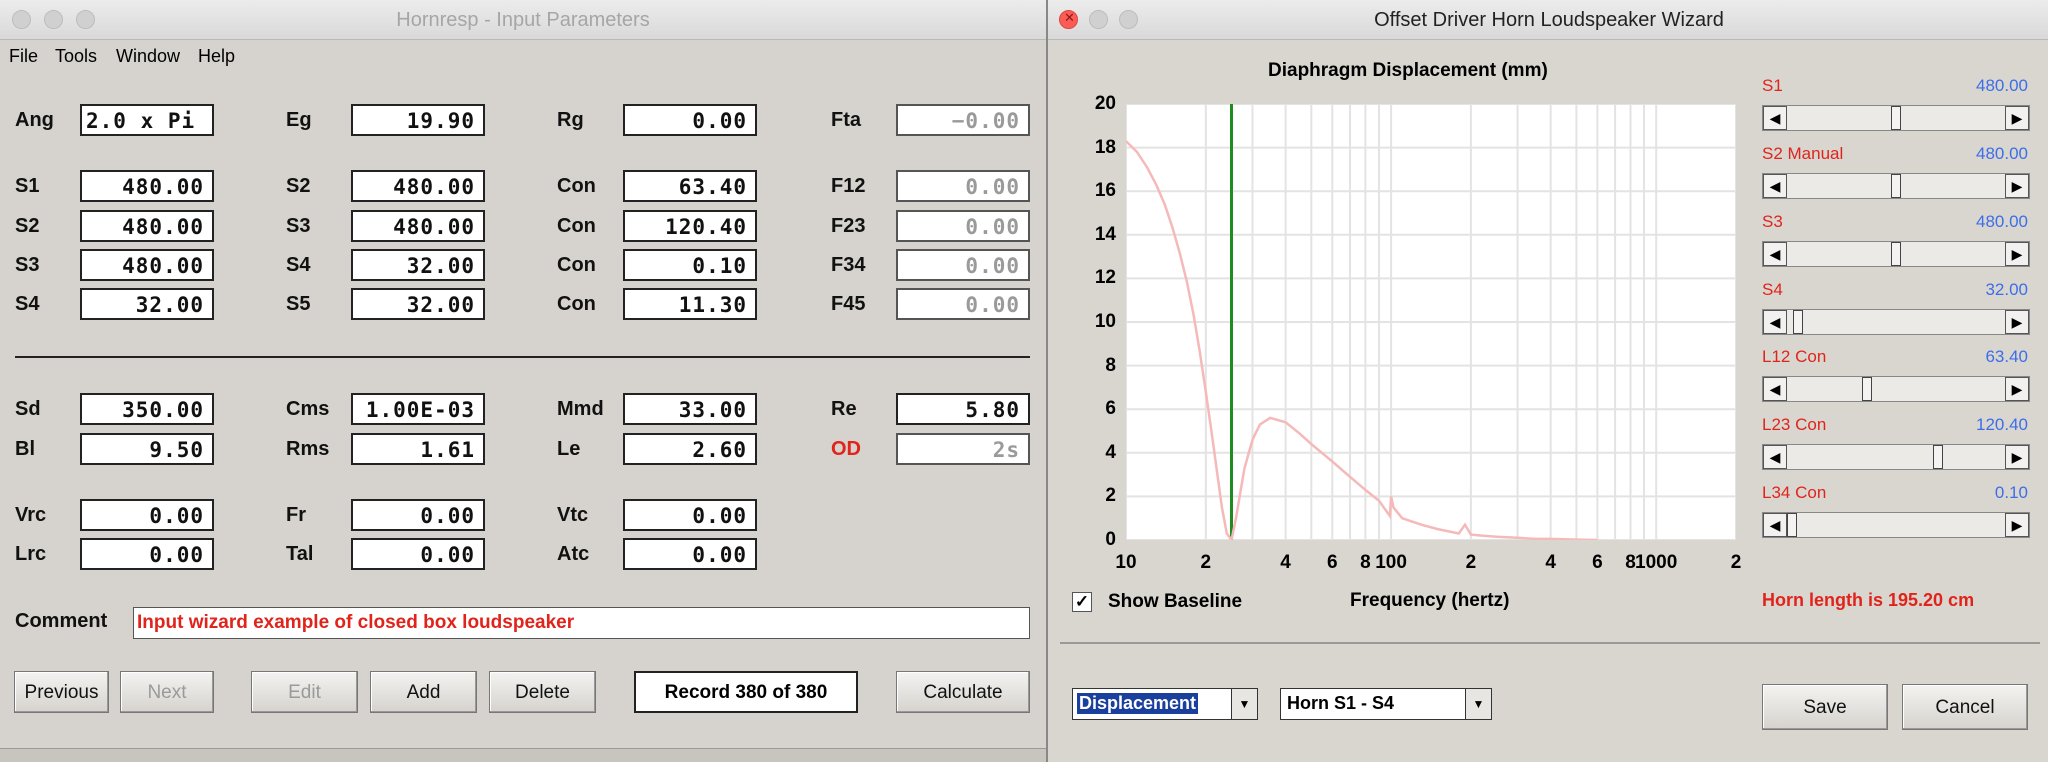  What do you see at coordinates (690, 265) in the screenshot?
I see `param-field-con: 0.10` at bounding box center [690, 265].